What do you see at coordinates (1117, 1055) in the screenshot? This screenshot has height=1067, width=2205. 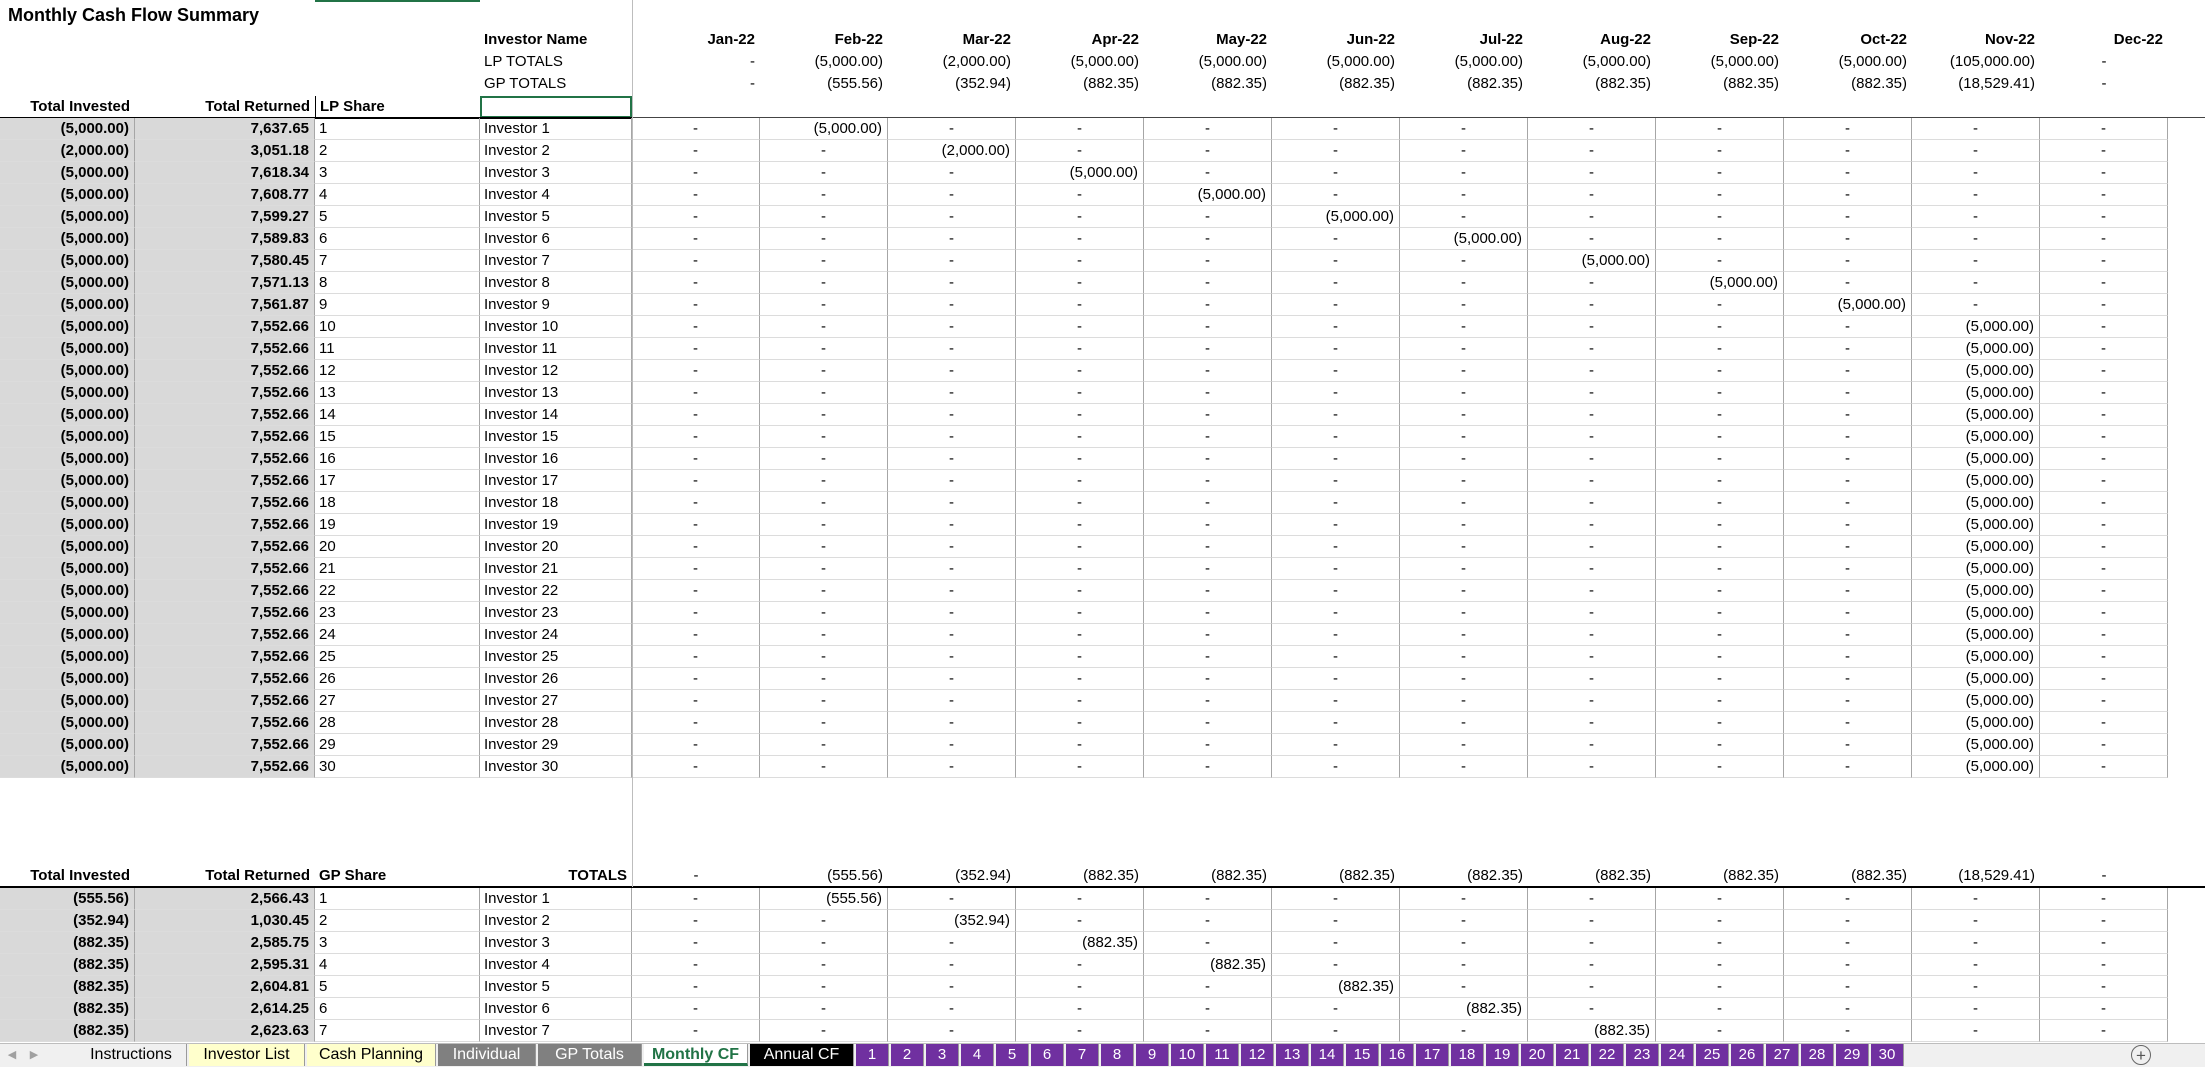 I see `sheet-tab: 8` at bounding box center [1117, 1055].